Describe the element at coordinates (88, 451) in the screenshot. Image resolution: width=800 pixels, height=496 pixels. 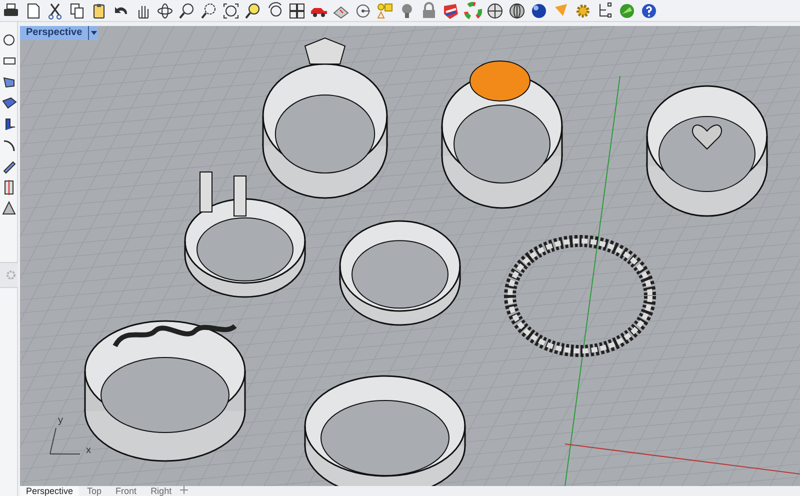
I see `axis-label: x` at that location.